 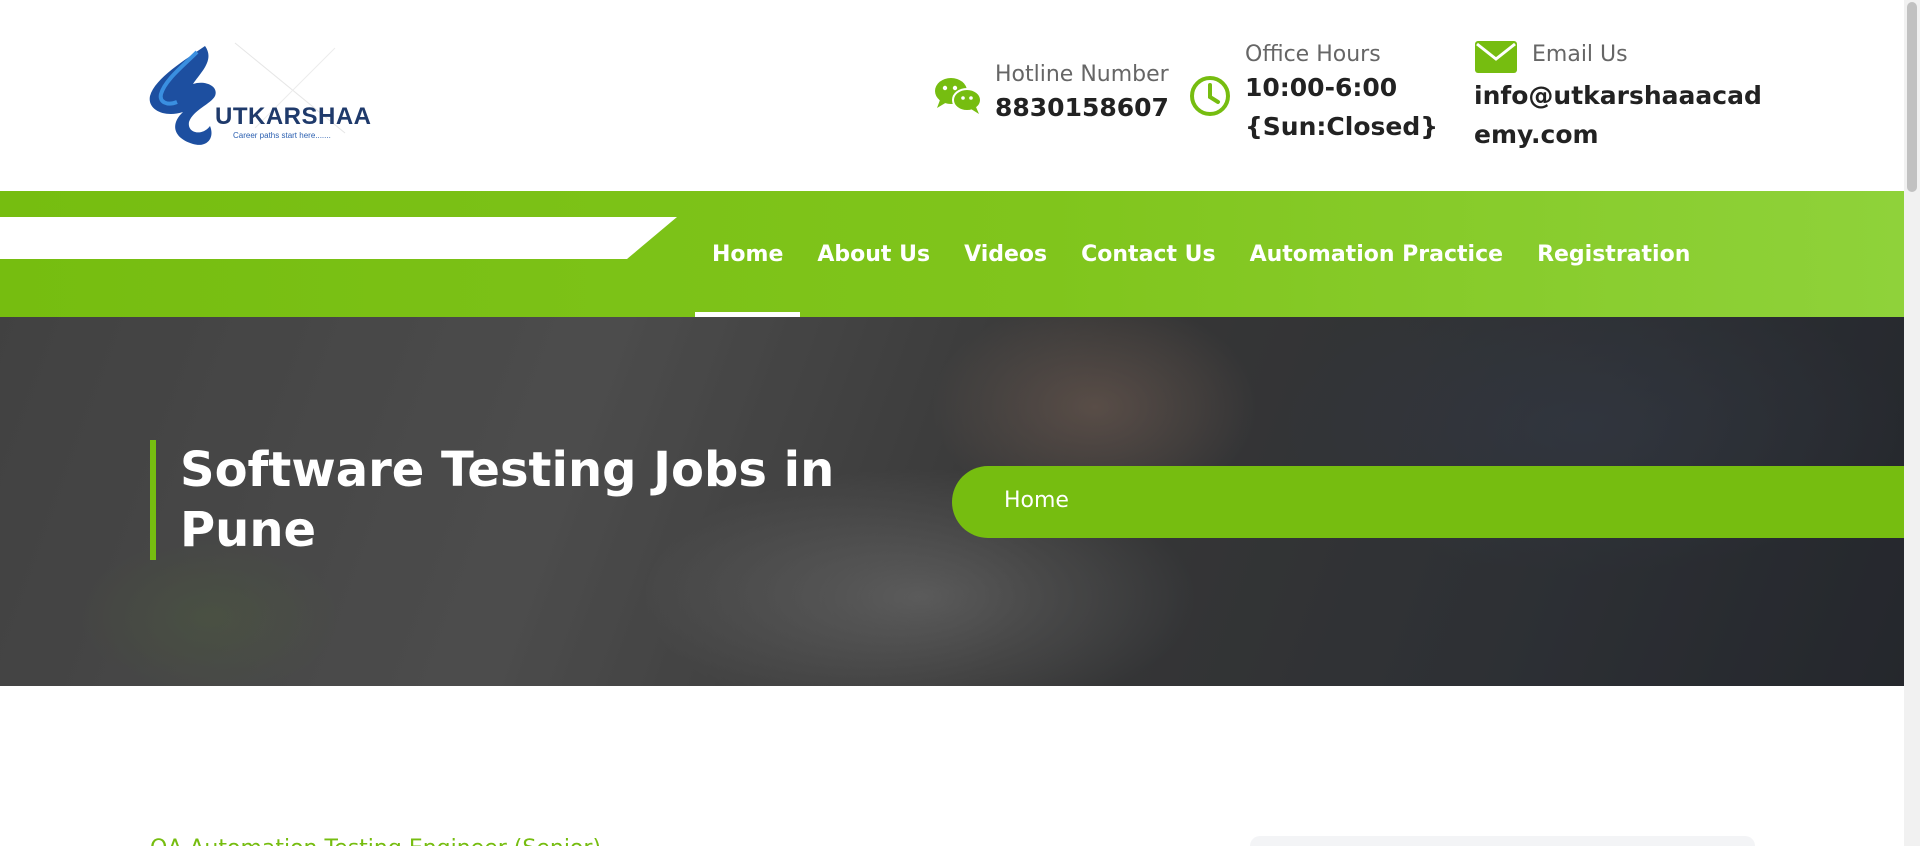 What do you see at coordinates (375, 841) in the screenshot?
I see `content-first-heading: QA Automation Testing Engineer (Senior)` at bounding box center [375, 841].